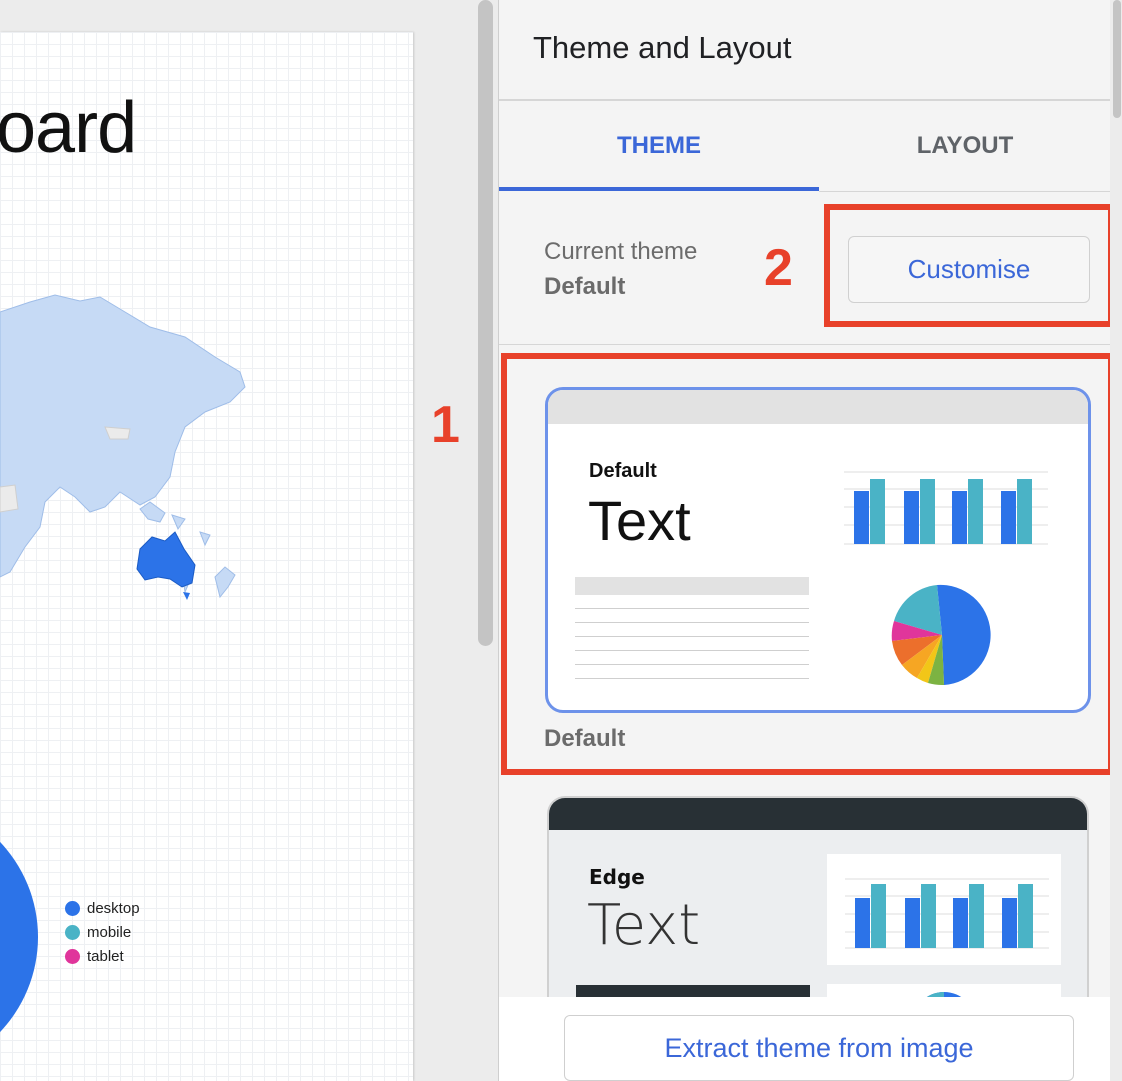  I want to click on legend-item: desktop, so click(102, 908).